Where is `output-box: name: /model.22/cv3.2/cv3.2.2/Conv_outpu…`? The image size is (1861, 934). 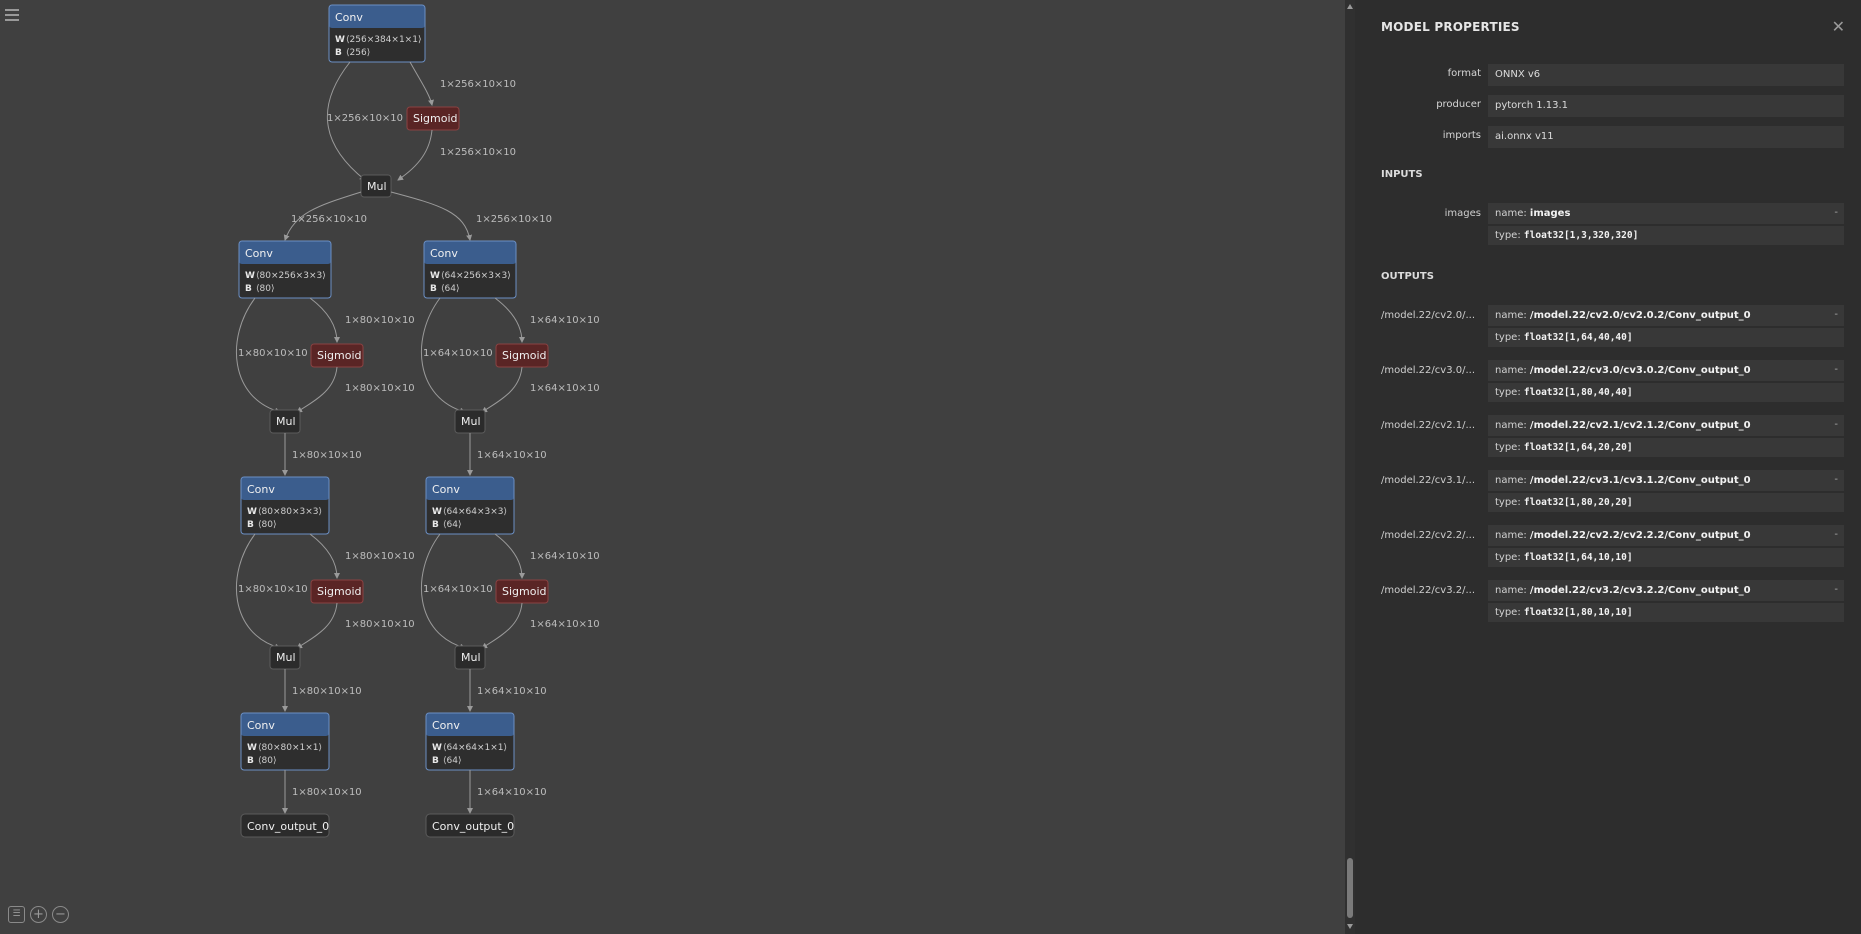 output-box: name: /model.22/cv3.2/cv3.2.2/Conv_outpu… is located at coordinates (1666, 601).